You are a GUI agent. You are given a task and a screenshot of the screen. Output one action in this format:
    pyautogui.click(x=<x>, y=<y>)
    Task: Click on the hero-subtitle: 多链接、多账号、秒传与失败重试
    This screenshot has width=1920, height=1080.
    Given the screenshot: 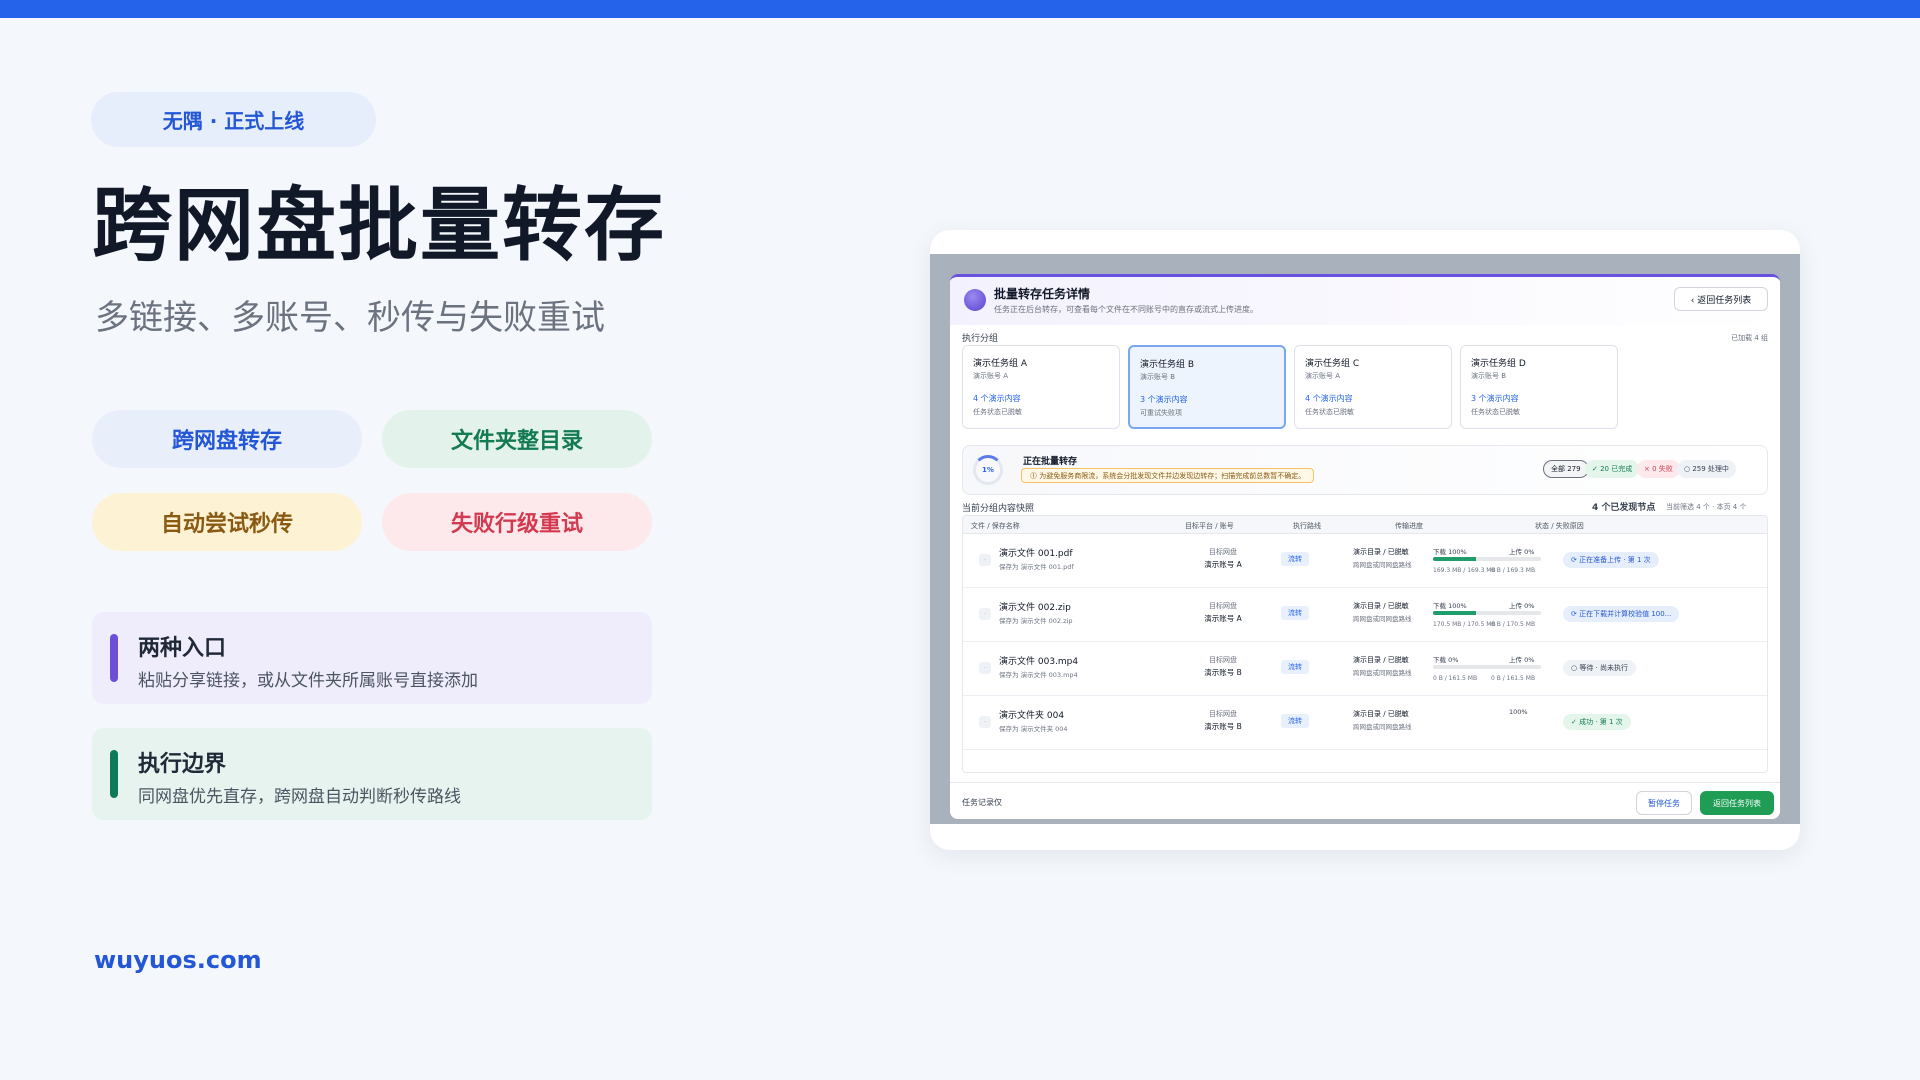 What is the action you would take?
    pyautogui.click(x=350, y=318)
    